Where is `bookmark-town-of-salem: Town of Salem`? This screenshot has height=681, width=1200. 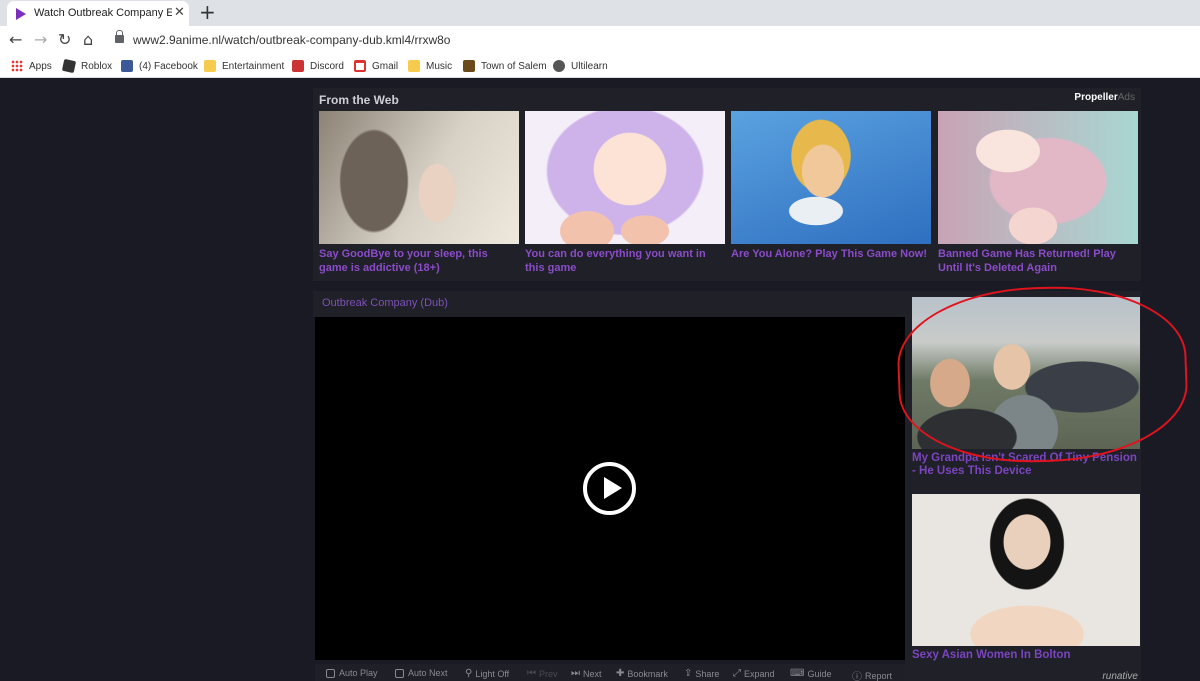 bookmark-town-of-salem: Town of Salem is located at coordinates (505, 66).